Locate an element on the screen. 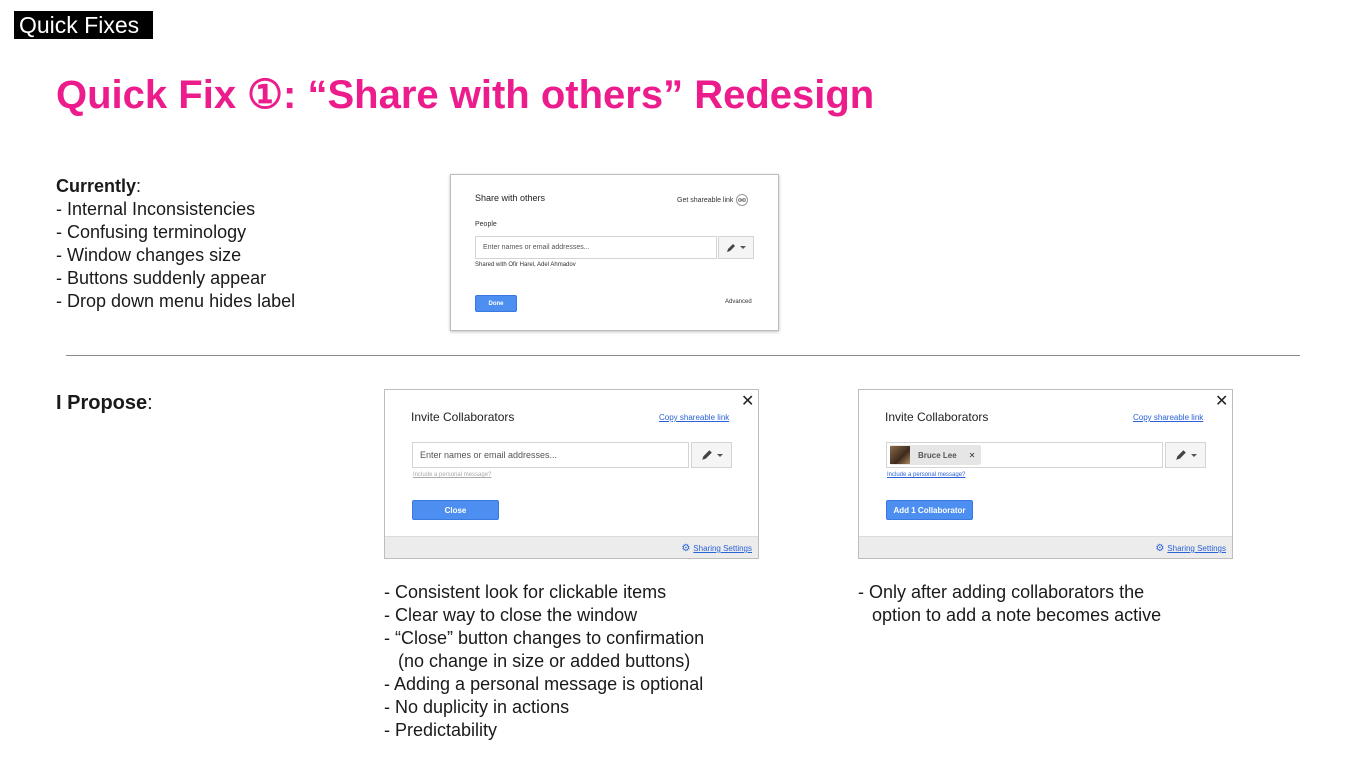  section-tag: Quick Fixes is located at coordinates (83, 25).